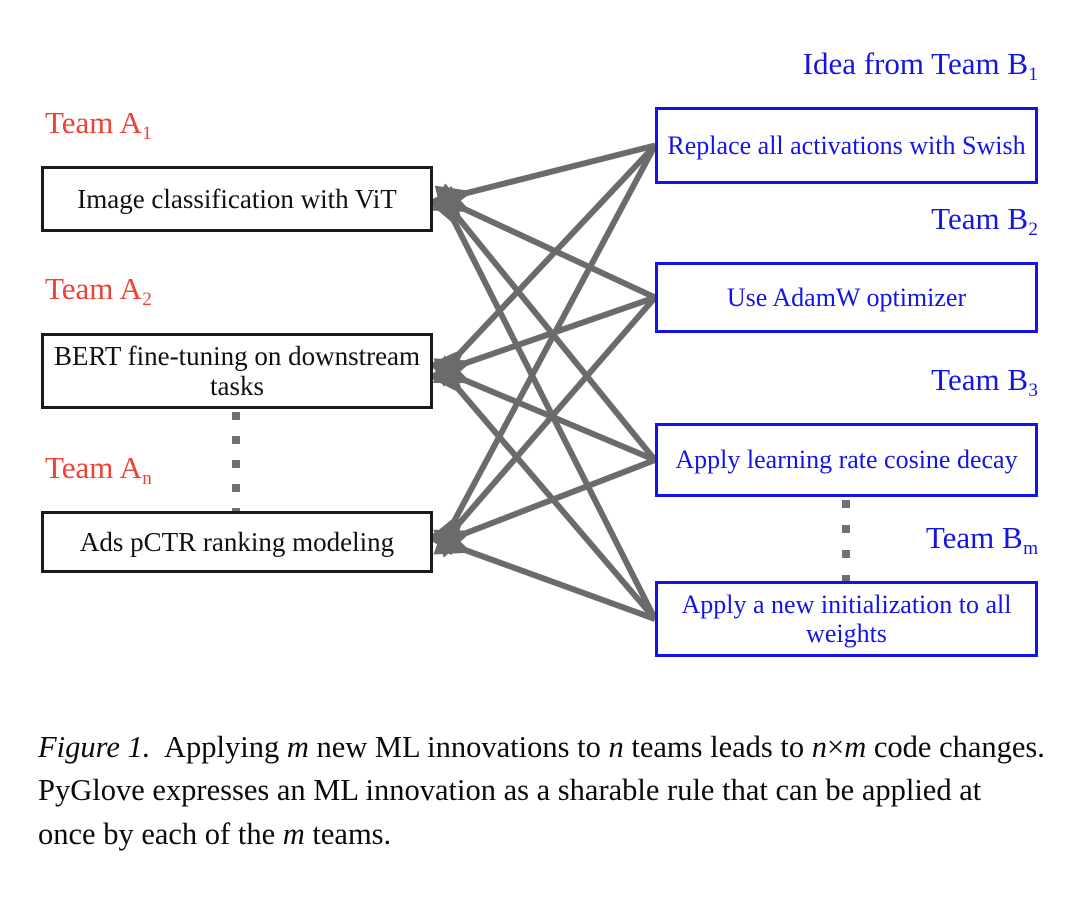 The width and height of the screenshot is (1080, 915). I want to click on innovation-box-b3: Apply learning rate cosine decay, so click(846, 460).